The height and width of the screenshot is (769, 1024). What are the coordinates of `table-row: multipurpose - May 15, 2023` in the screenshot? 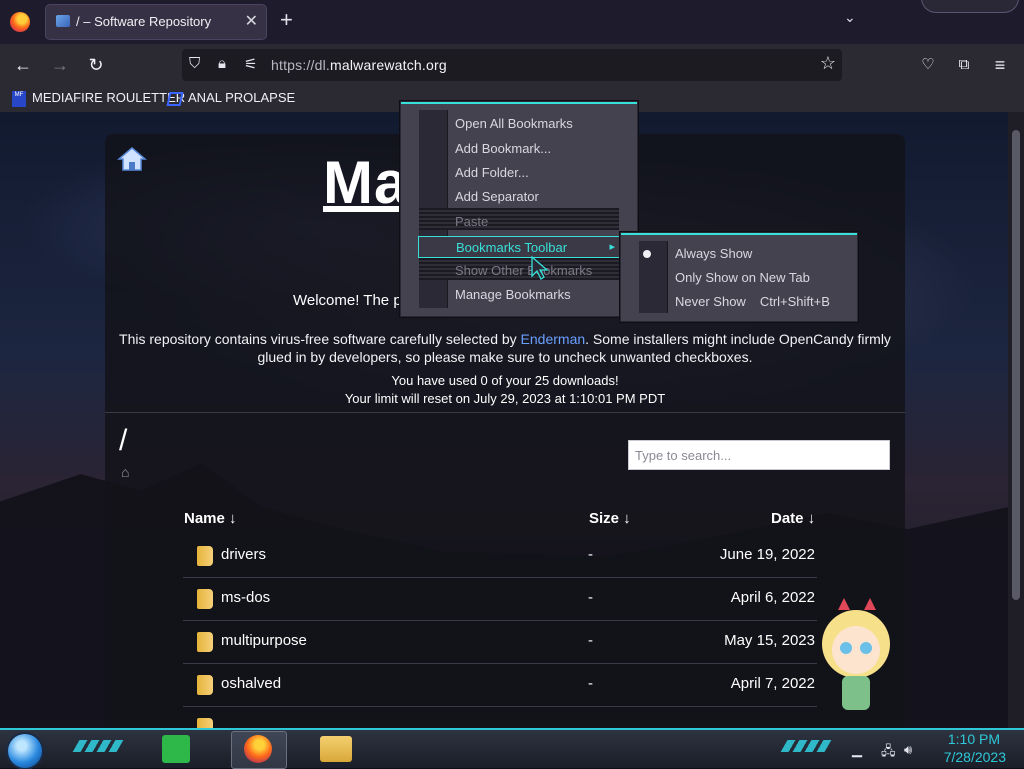 It's located at (500, 642).